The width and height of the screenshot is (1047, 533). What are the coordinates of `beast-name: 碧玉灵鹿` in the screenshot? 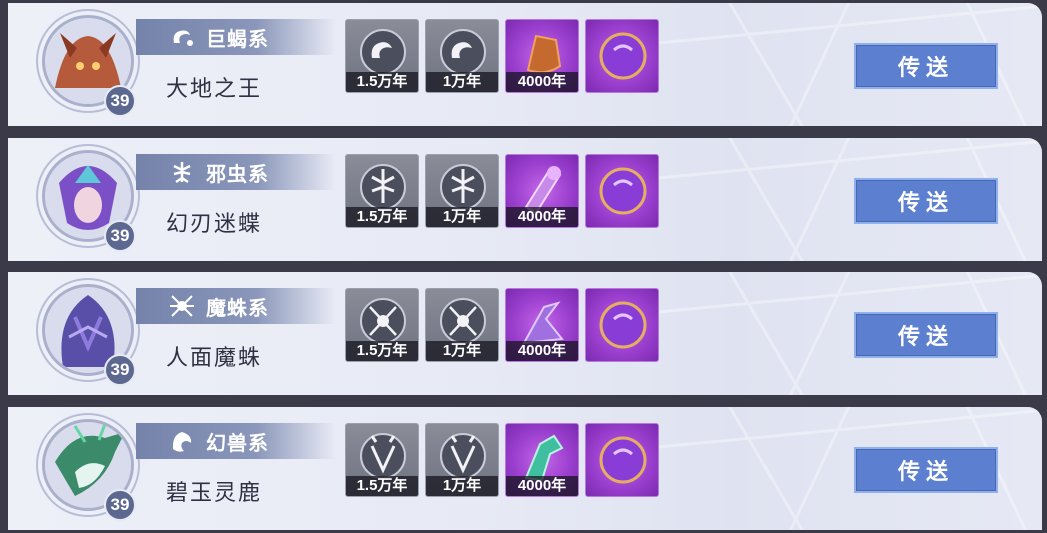 It's located at (214, 493).